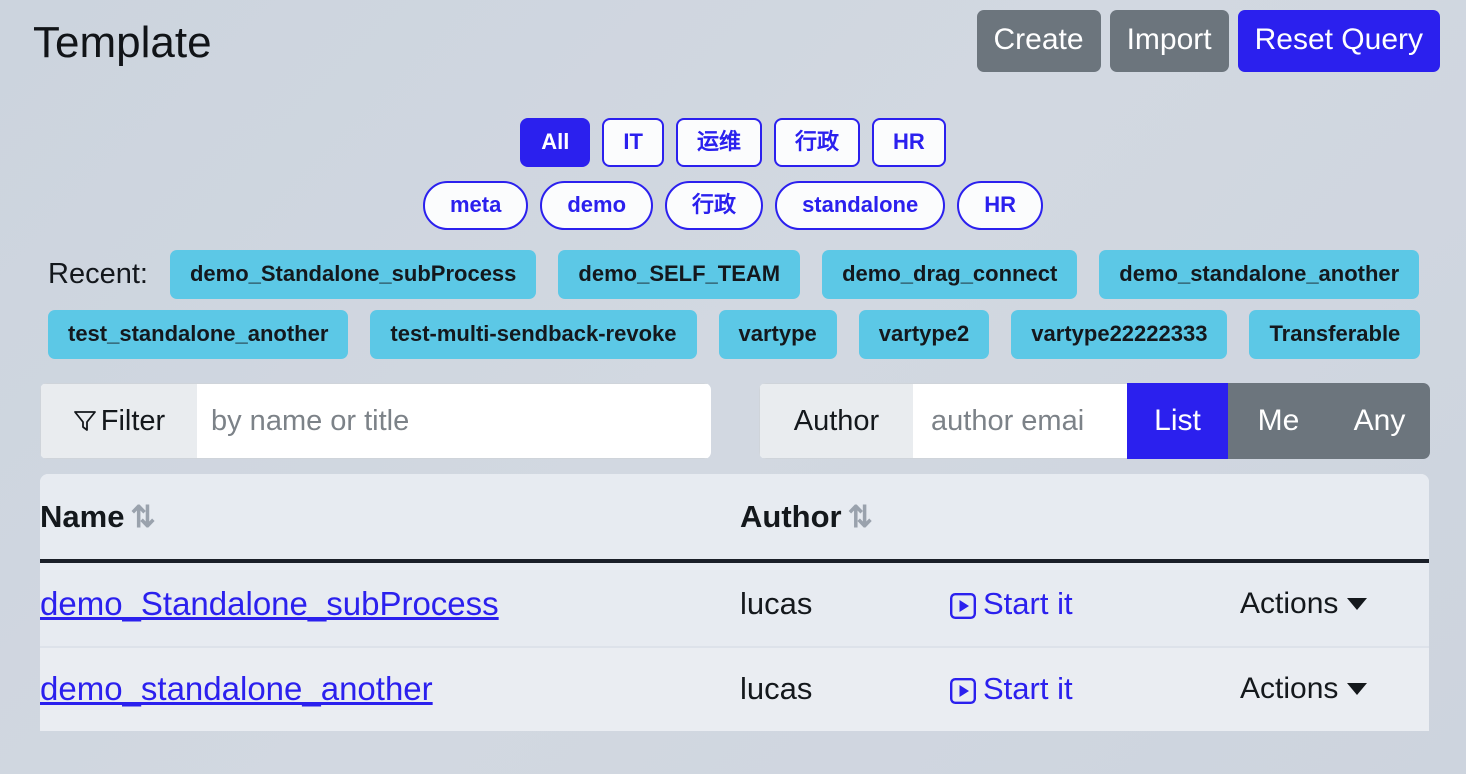 Image resolution: width=1466 pixels, height=774 pixels. What do you see at coordinates (122, 42) in the screenshot?
I see `page-title: Template` at bounding box center [122, 42].